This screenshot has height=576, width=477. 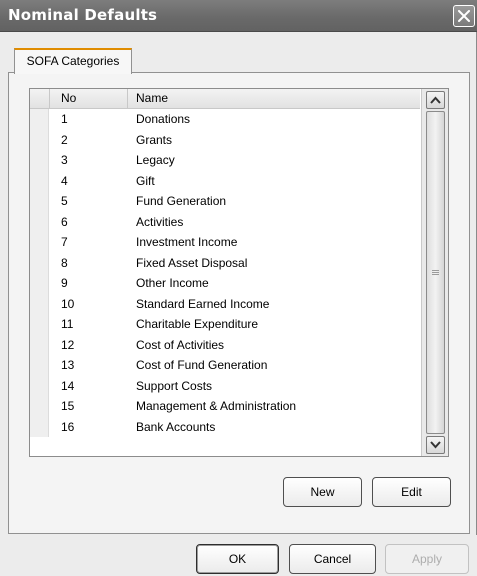 What do you see at coordinates (225, 119) in the screenshot?
I see `table-row: 1 Donations` at bounding box center [225, 119].